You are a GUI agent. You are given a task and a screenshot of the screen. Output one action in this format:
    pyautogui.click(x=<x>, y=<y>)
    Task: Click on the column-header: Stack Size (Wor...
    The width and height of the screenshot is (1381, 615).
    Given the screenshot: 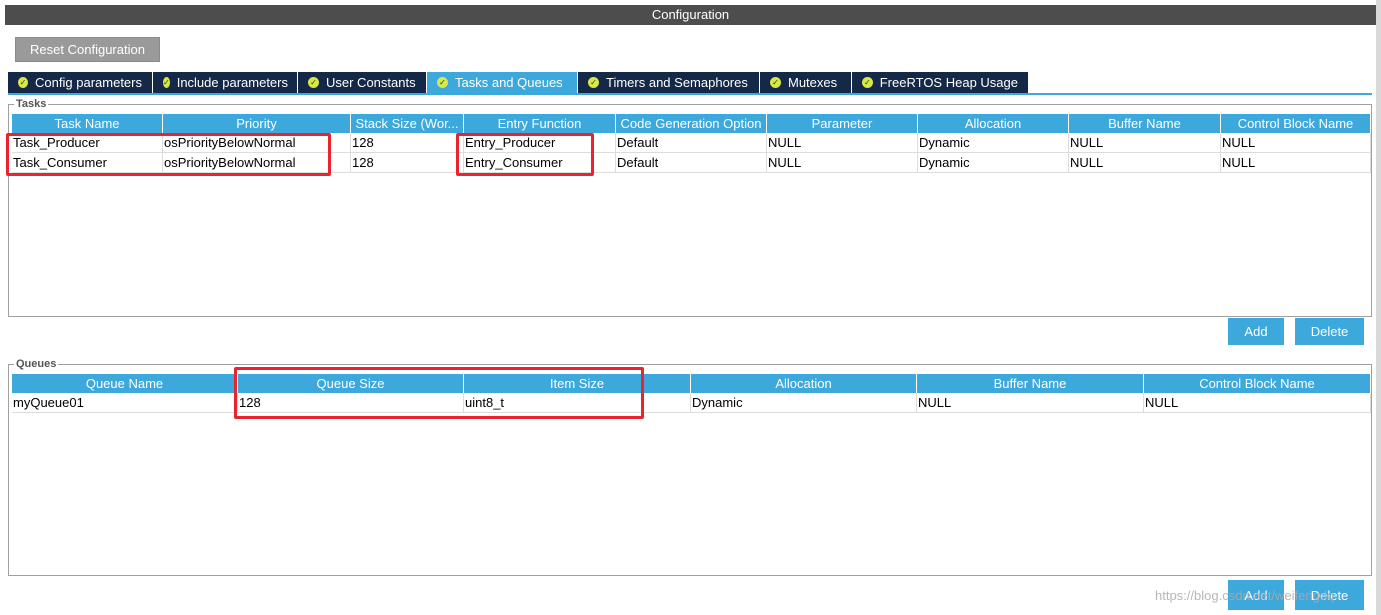 What is the action you would take?
    pyautogui.click(x=407, y=123)
    